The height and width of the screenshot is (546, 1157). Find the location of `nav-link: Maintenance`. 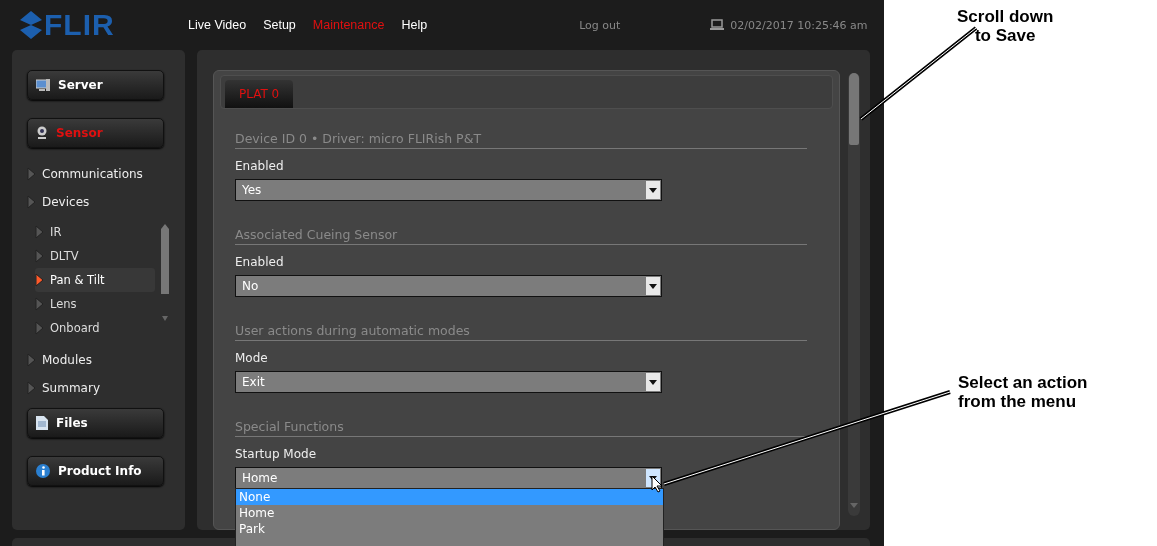

nav-link: Maintenance is located at coordinates (348, 25).